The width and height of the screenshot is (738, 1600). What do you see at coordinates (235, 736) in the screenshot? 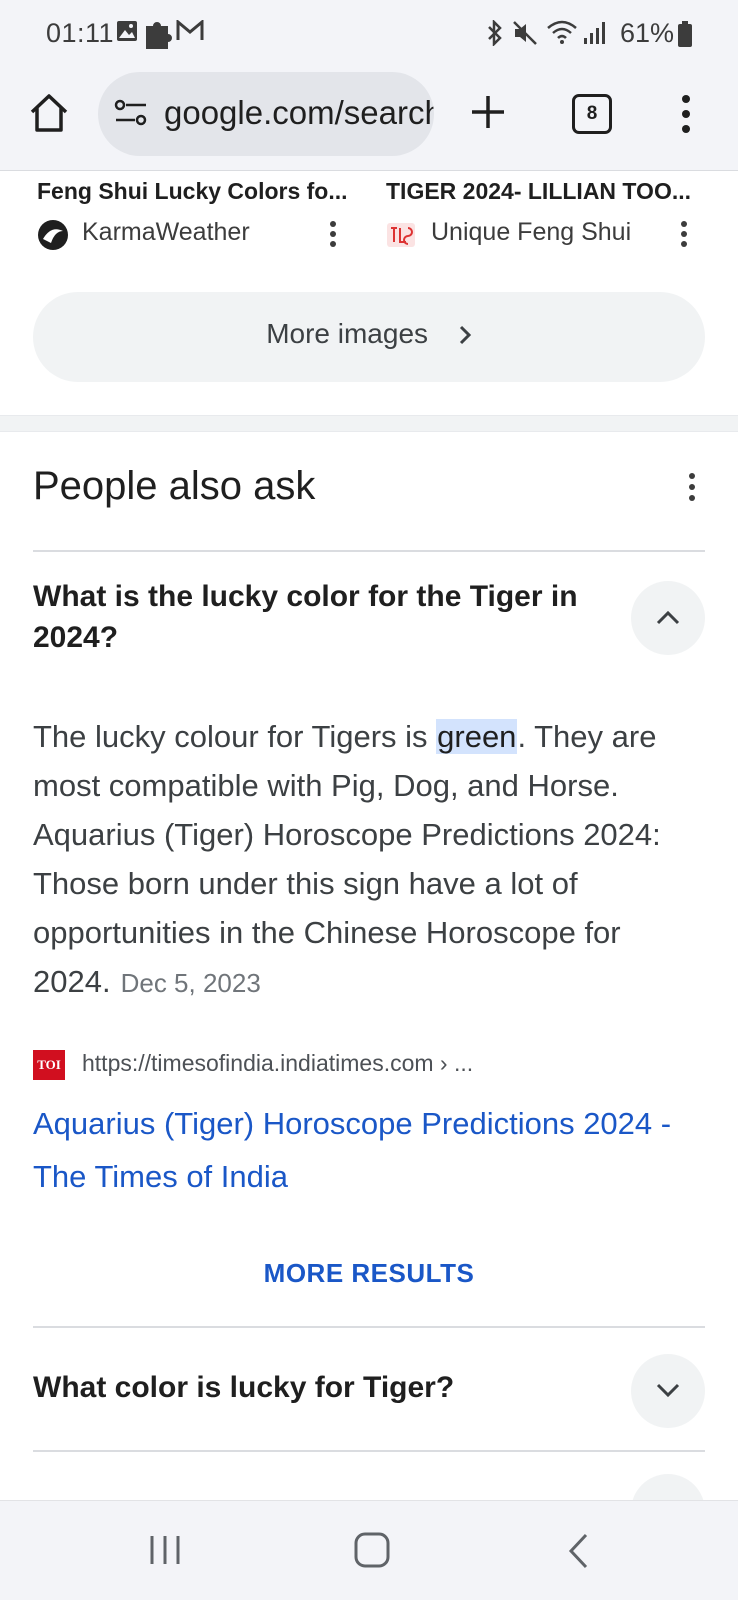
I see `answer-text-part: The lucky colour for Tigers is` at bounding box center [235, 736].